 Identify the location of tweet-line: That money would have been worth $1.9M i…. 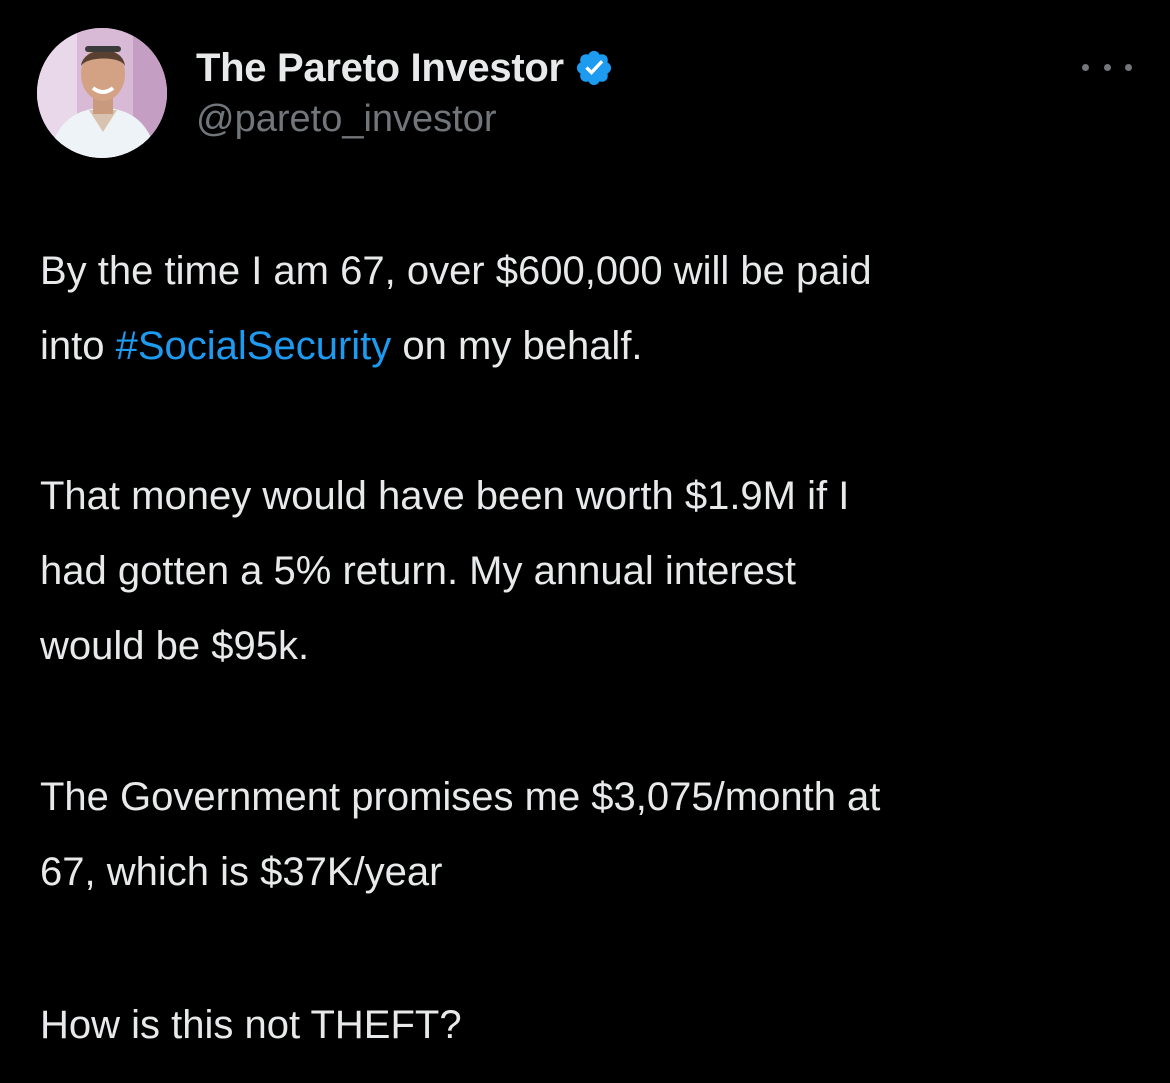
(445, 496).